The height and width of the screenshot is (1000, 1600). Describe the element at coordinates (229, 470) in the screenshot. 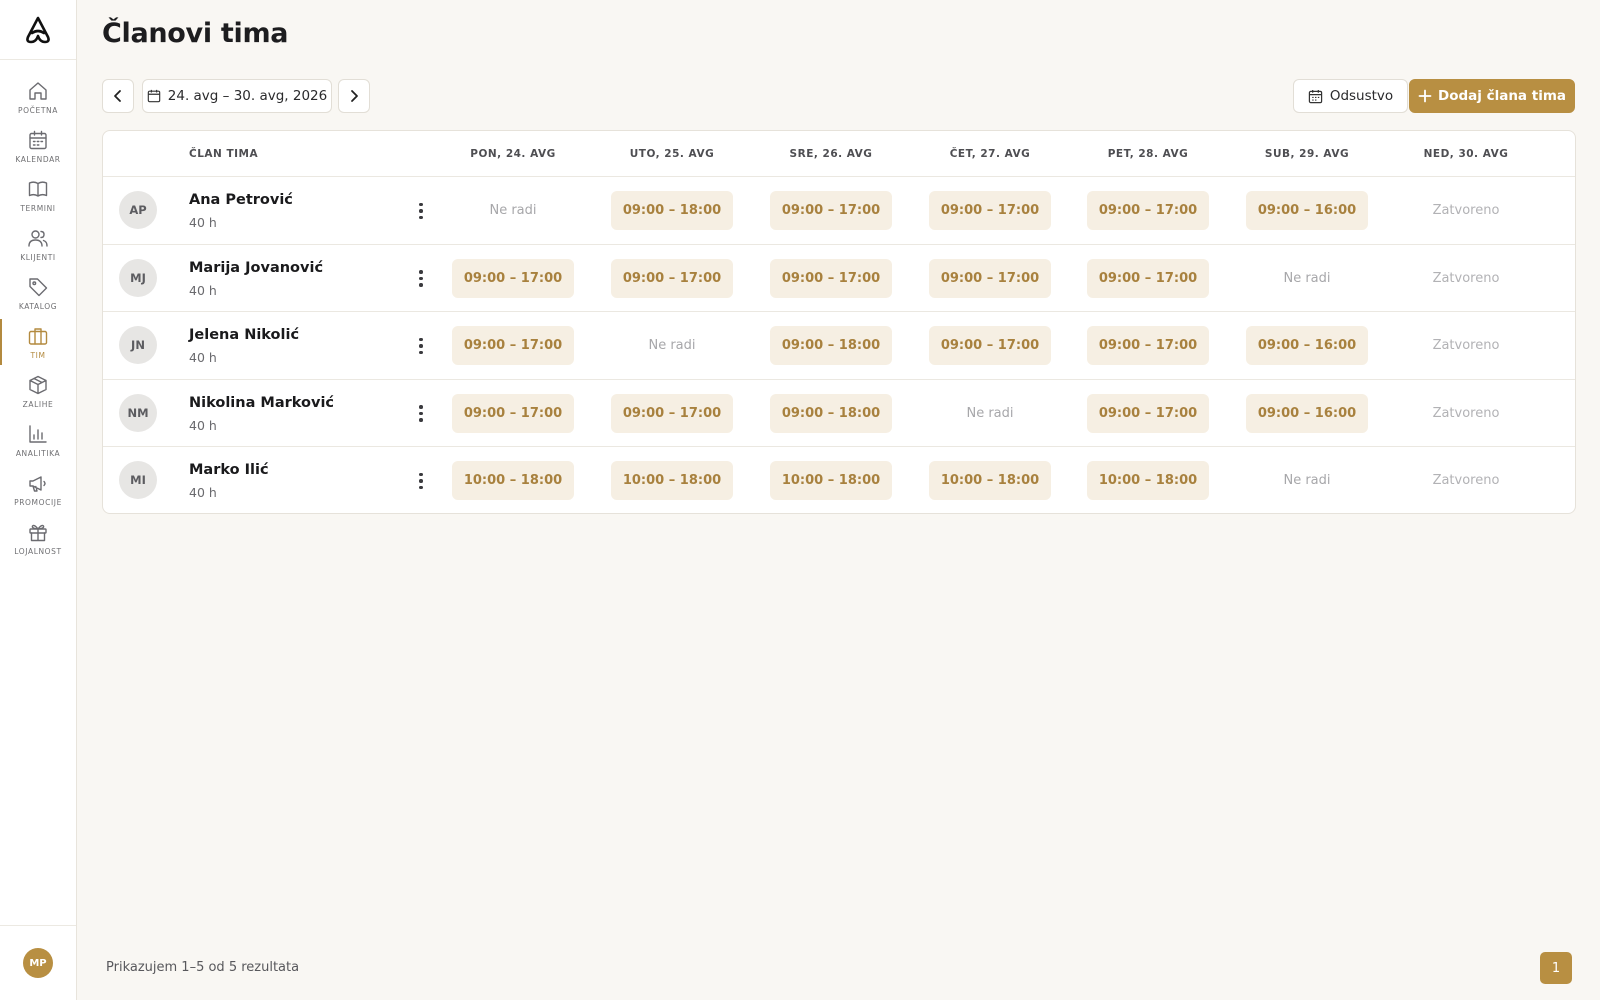

I see `member-name: Marko Ilić` at that location.